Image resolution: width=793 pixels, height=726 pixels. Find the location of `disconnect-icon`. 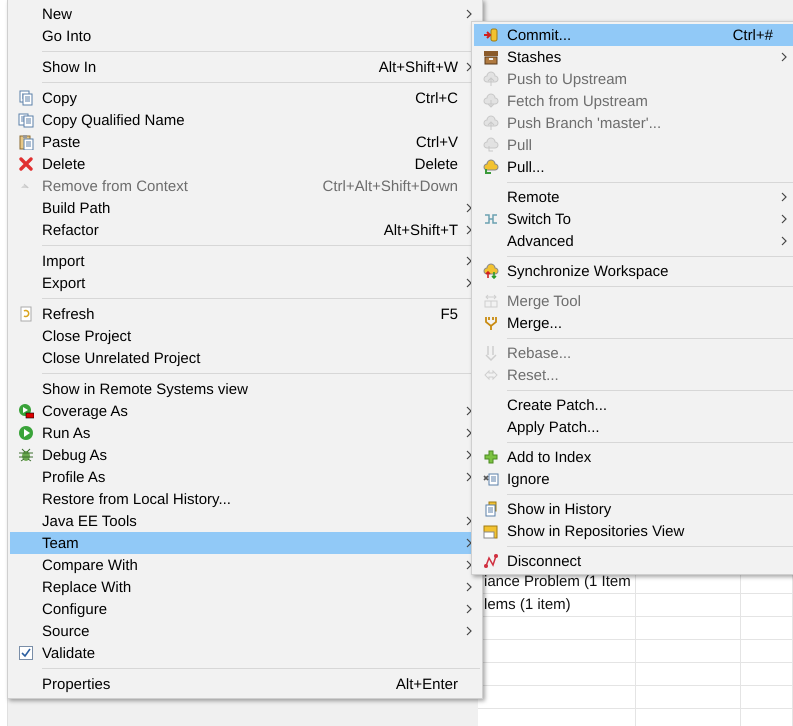

disconnect-icon is located at coordinates (490, 561).